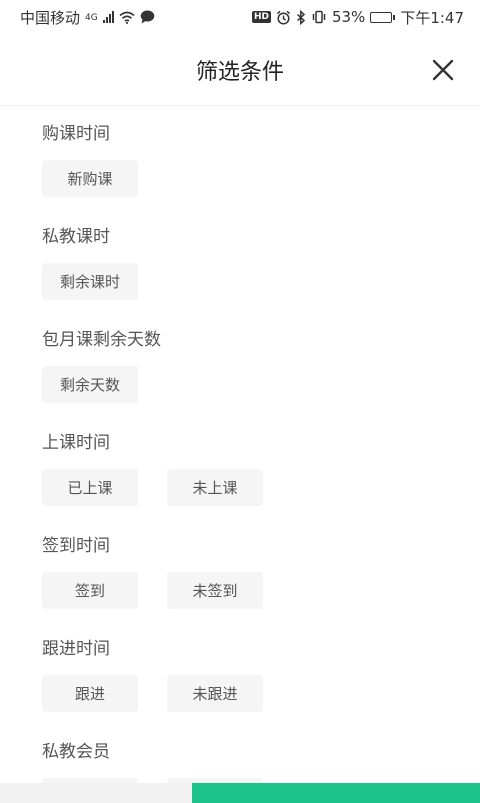 The image size is (480, 803). What do you see at coordinates (127, 17) in the screenshot?
I see `wifi-icon` at bounding box center [127, 17].